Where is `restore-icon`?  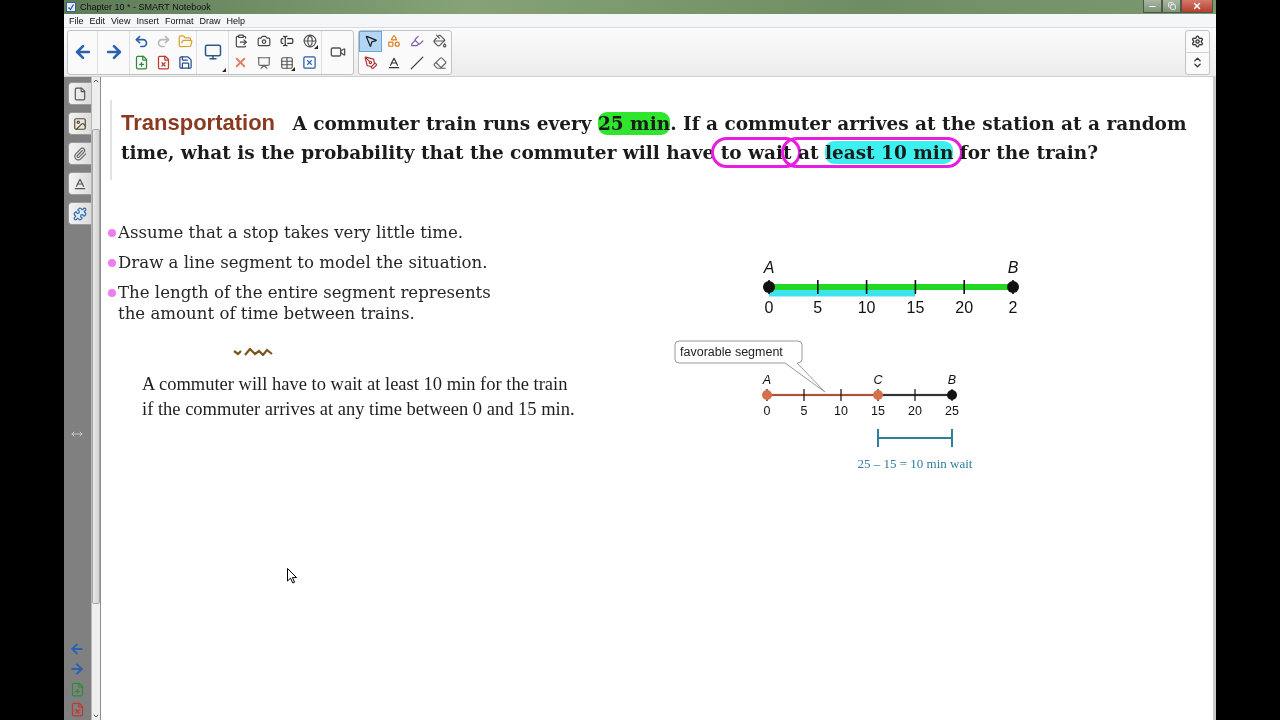
restore-icon is located at coordinates (1171, 6).